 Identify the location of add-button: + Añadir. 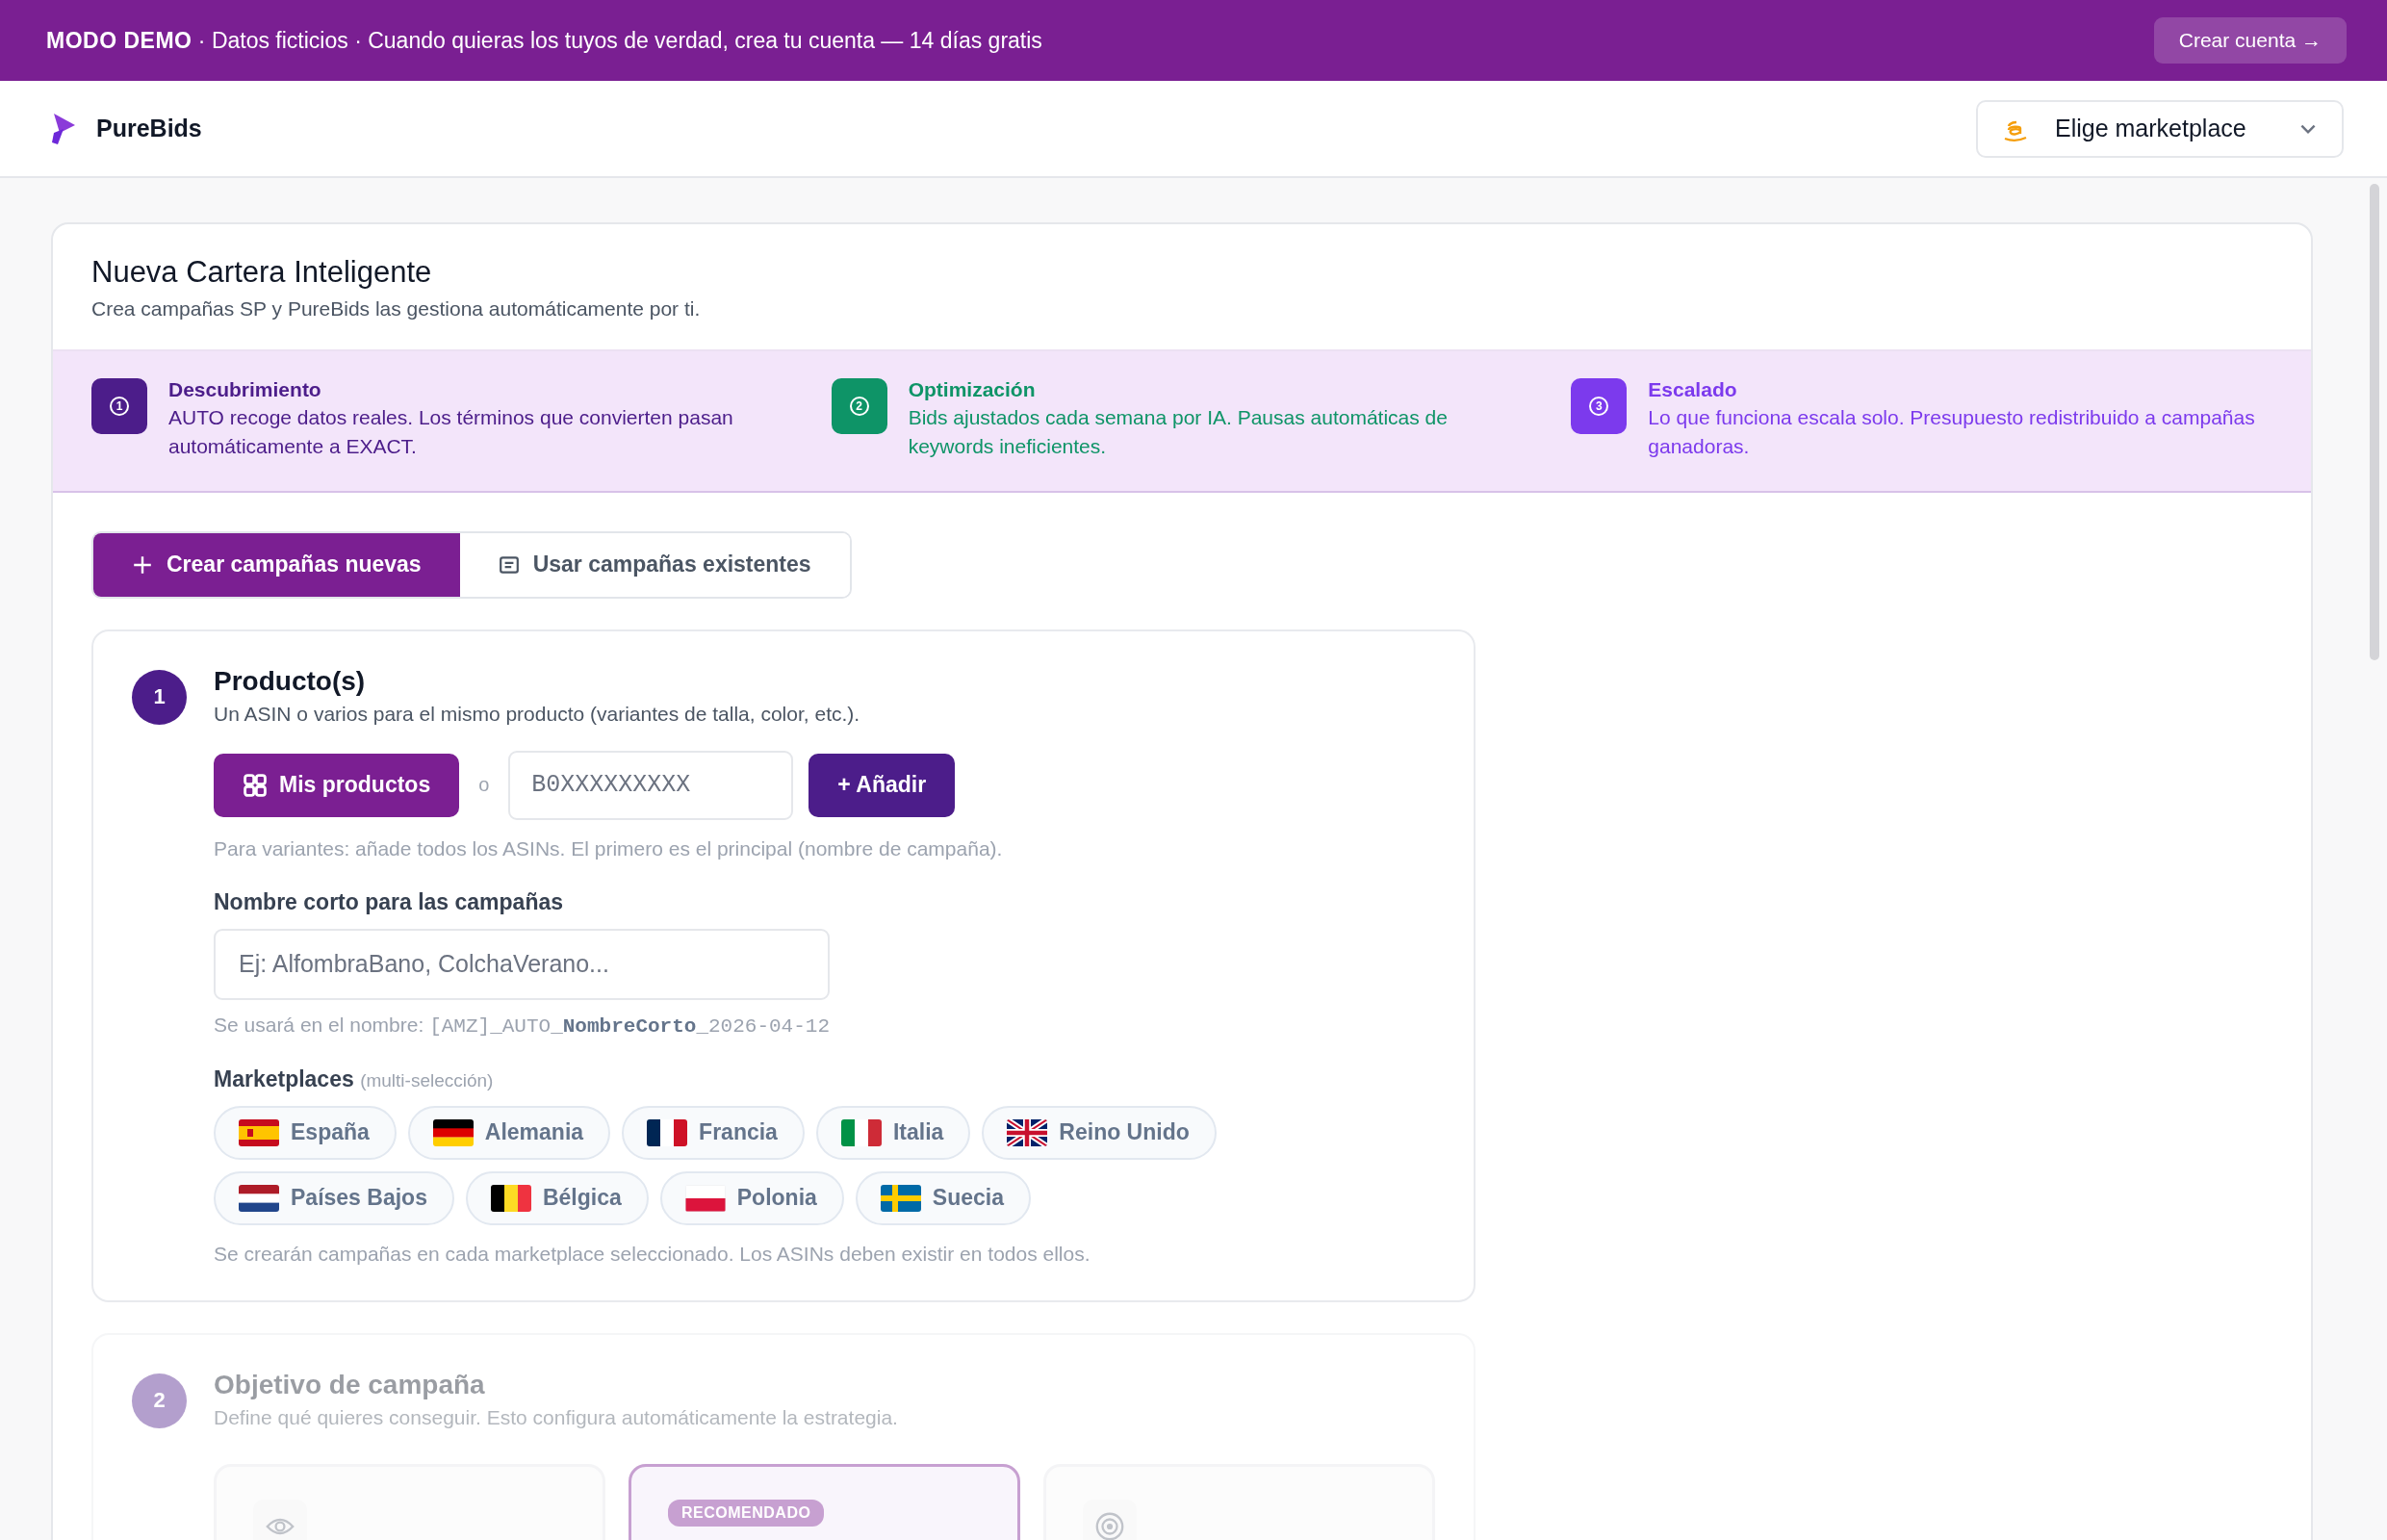
(882, 785).